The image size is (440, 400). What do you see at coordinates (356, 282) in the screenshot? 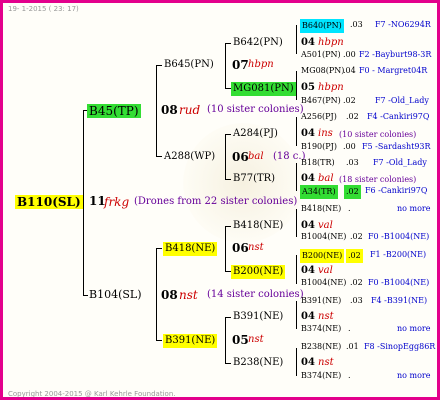
I see `g4-11-year: .02` at bounding box center [356, 282].